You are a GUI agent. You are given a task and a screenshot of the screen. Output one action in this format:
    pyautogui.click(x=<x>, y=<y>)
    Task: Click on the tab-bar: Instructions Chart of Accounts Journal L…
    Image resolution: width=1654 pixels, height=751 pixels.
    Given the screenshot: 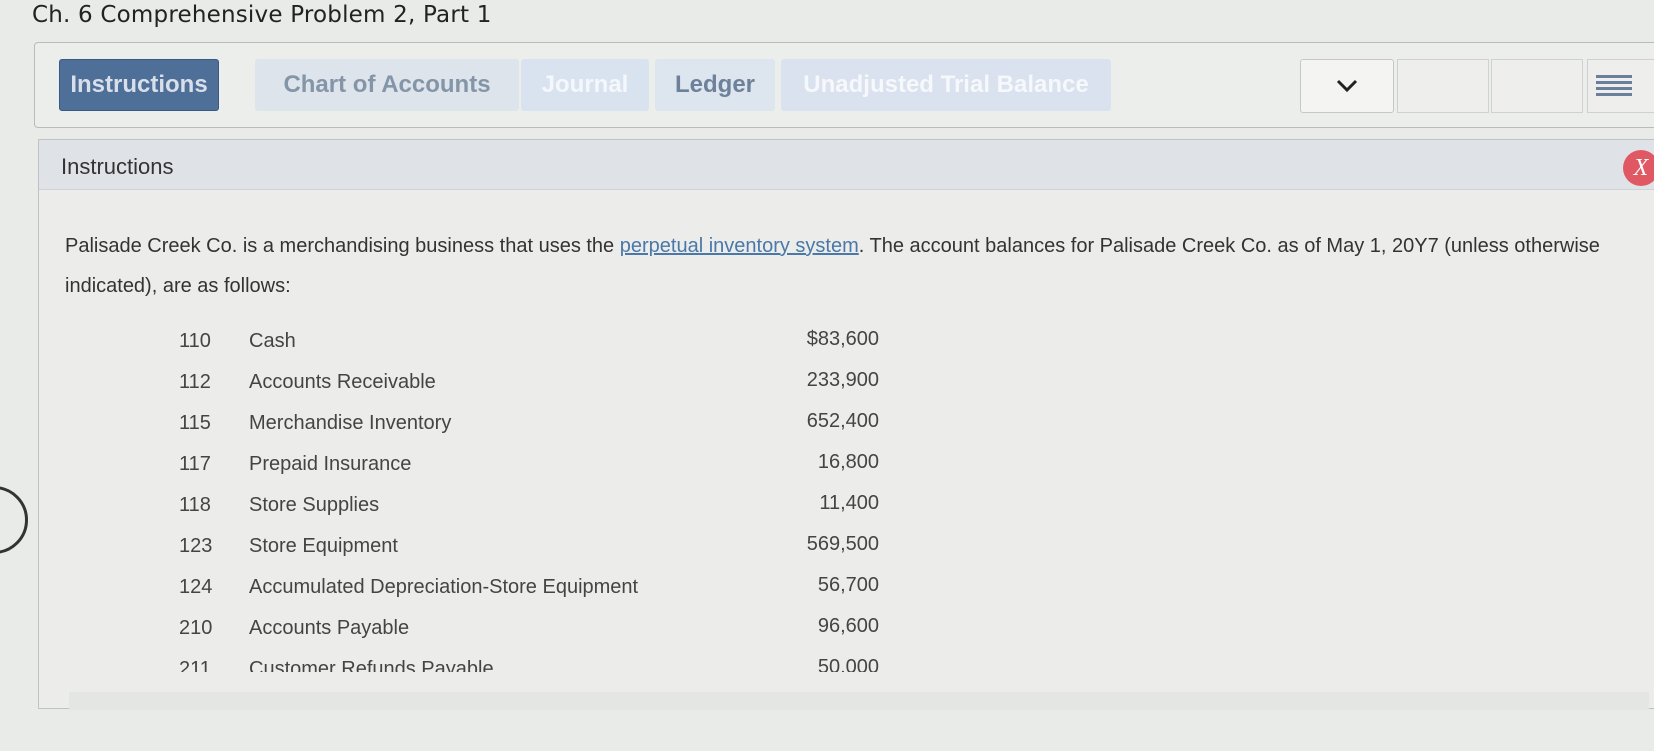 What is the action you would take?
    pyautogui.click(x=844, y=85)
    